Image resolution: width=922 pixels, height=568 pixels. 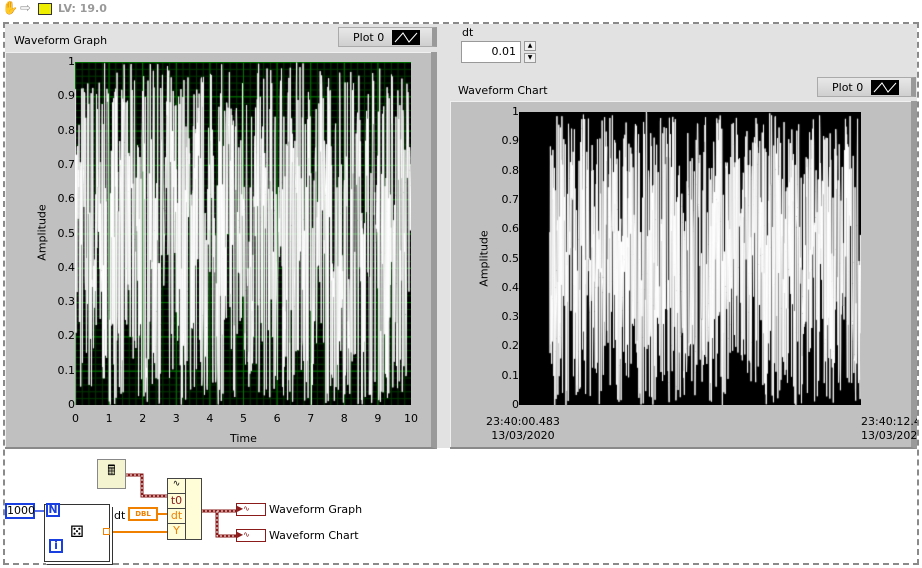 I want to click on build-waveform-node: ∿ t0 dt Y, so click(x=184, y=509).